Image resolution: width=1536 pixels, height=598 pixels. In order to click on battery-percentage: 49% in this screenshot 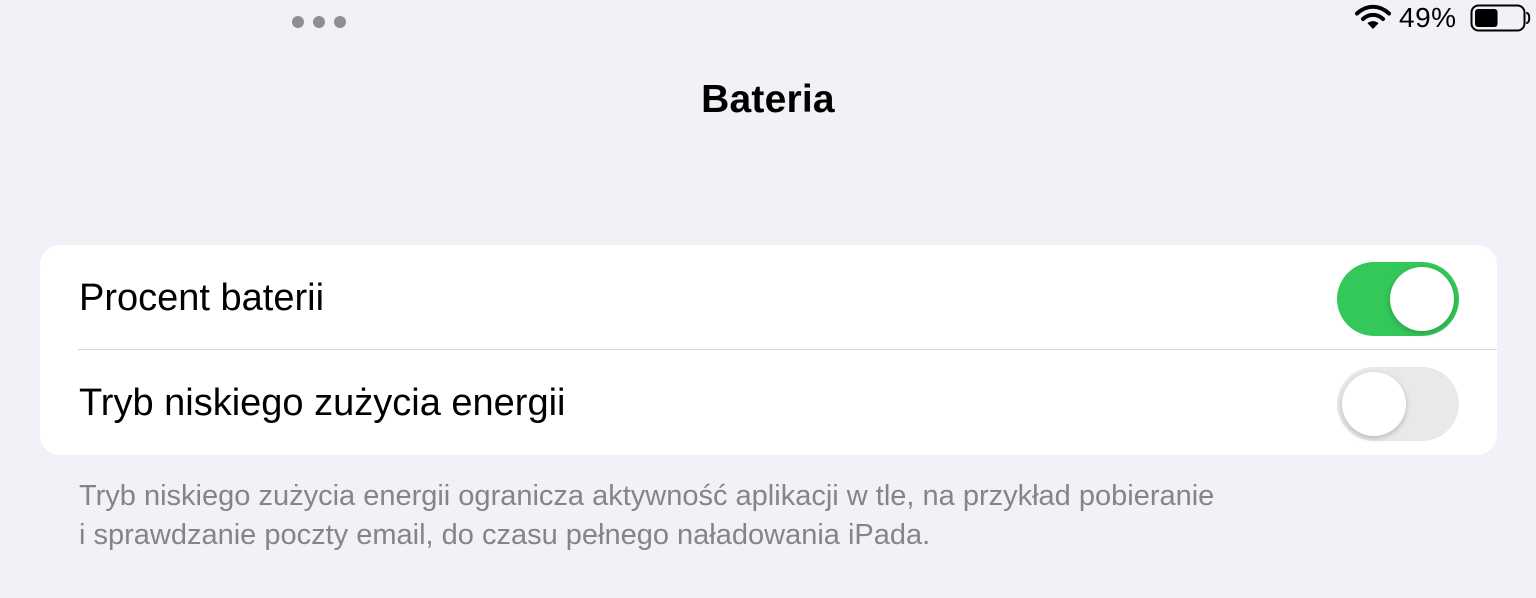, I will do `click(1428, 17)`.